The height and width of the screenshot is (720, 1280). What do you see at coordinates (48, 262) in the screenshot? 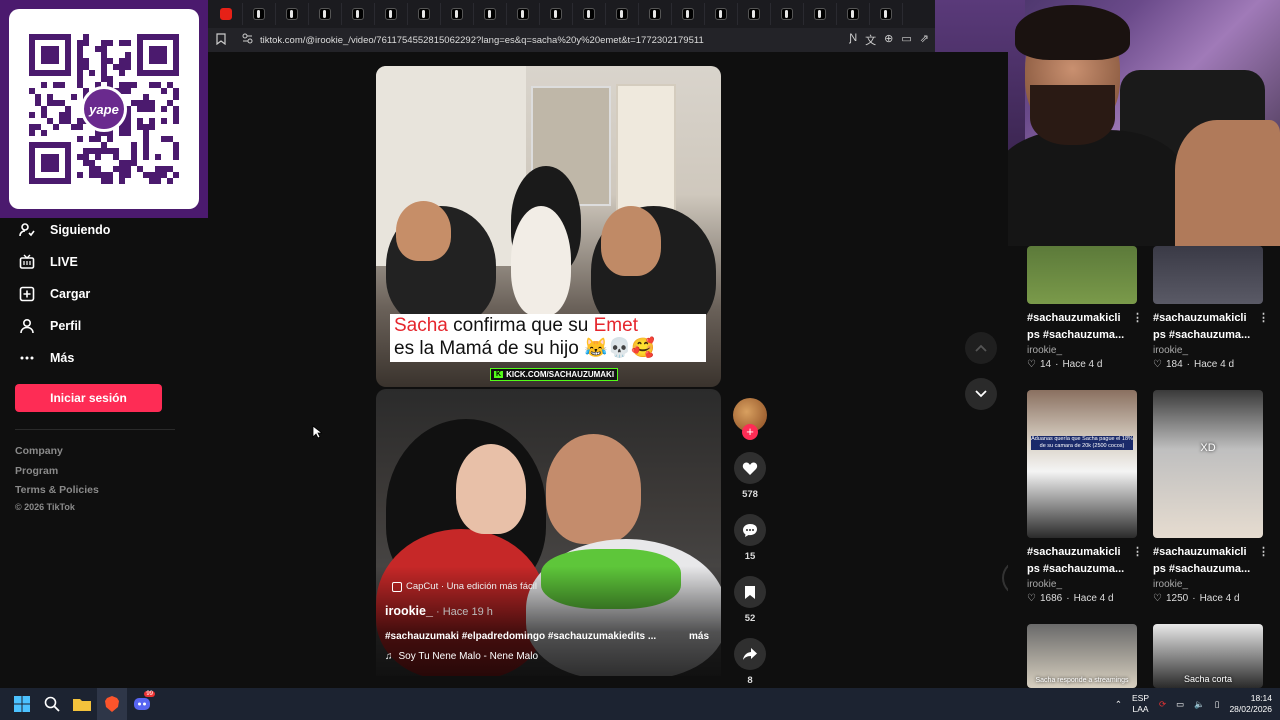
I see `sidebar-item-live: LIVE` at bounding box center [48, 262].